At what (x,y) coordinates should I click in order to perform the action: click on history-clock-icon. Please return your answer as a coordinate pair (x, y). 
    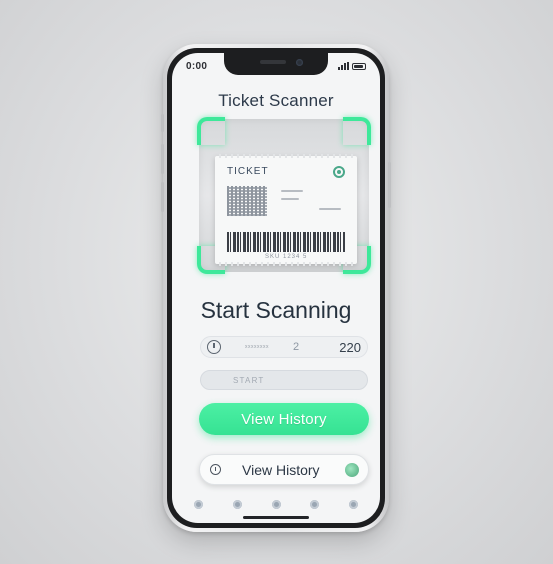
    Looking at the image, I should click on (215, 469).